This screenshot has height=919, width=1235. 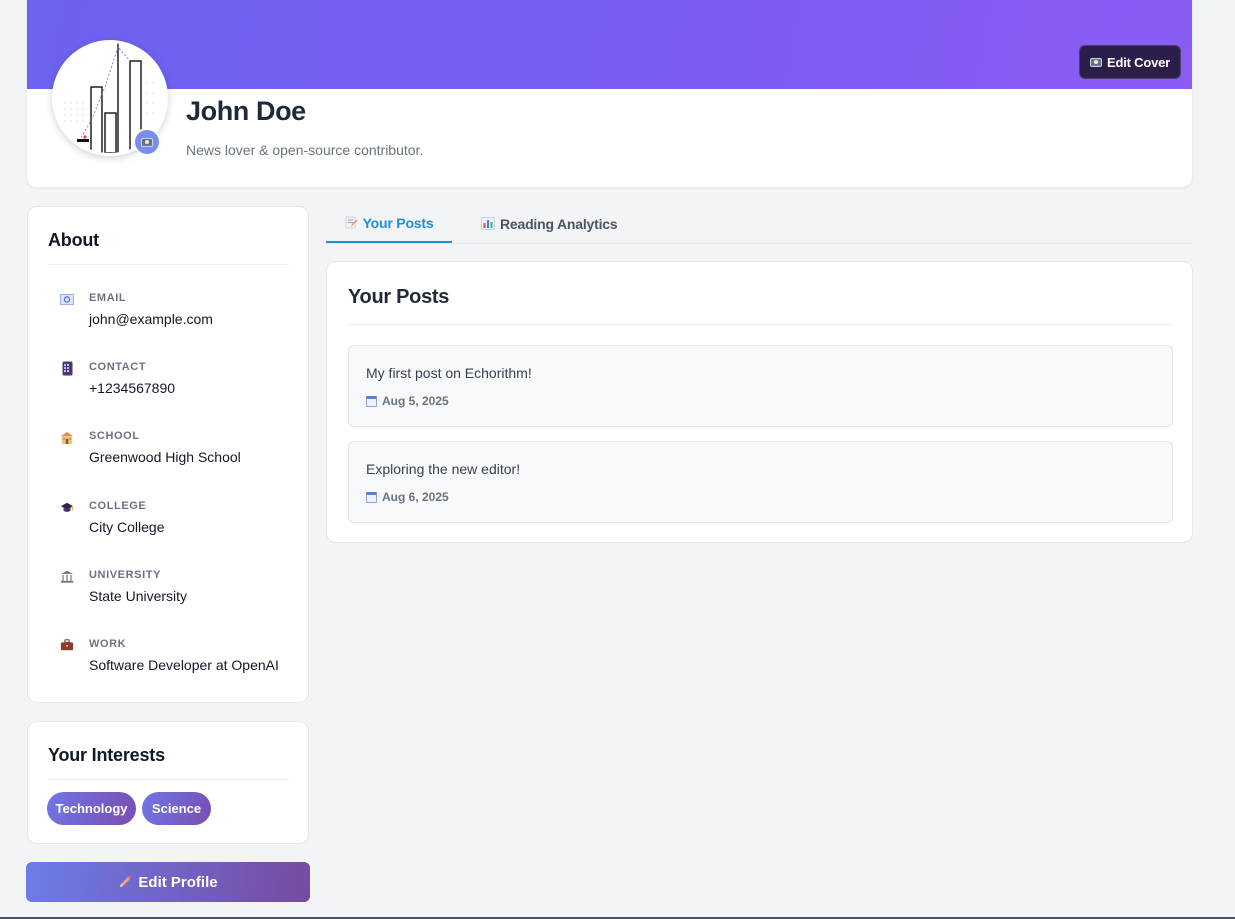 What do you see at coordinates (118, 367) in the screenshot?
I see `info-label: CONTACT` at bounding box center [118, 367].